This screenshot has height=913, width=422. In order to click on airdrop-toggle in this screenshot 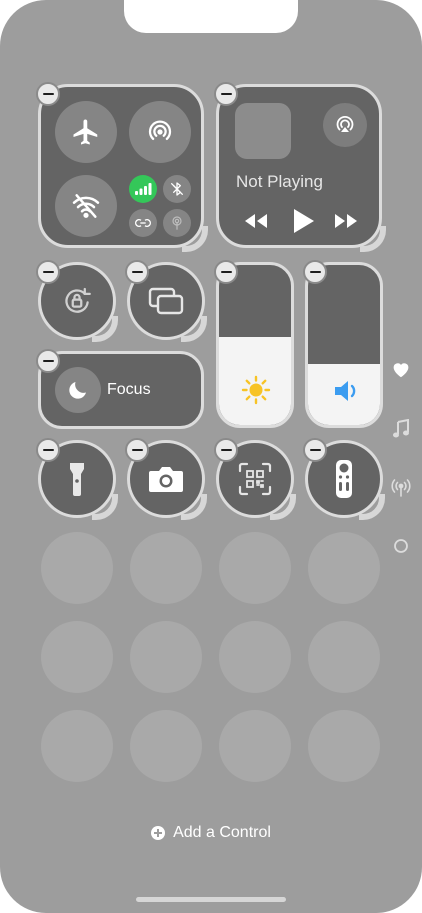, I will do `click(160, 132)`.